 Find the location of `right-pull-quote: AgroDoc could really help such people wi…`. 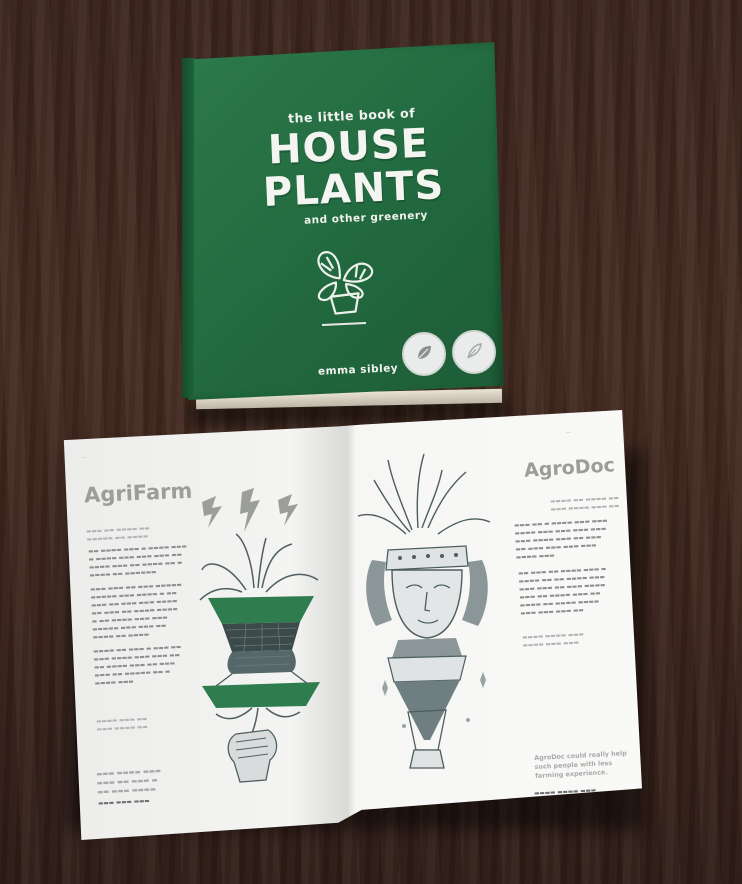

right-pull-quote: AgroDoc could really help such people wi… is located at coordinates (581, 764).